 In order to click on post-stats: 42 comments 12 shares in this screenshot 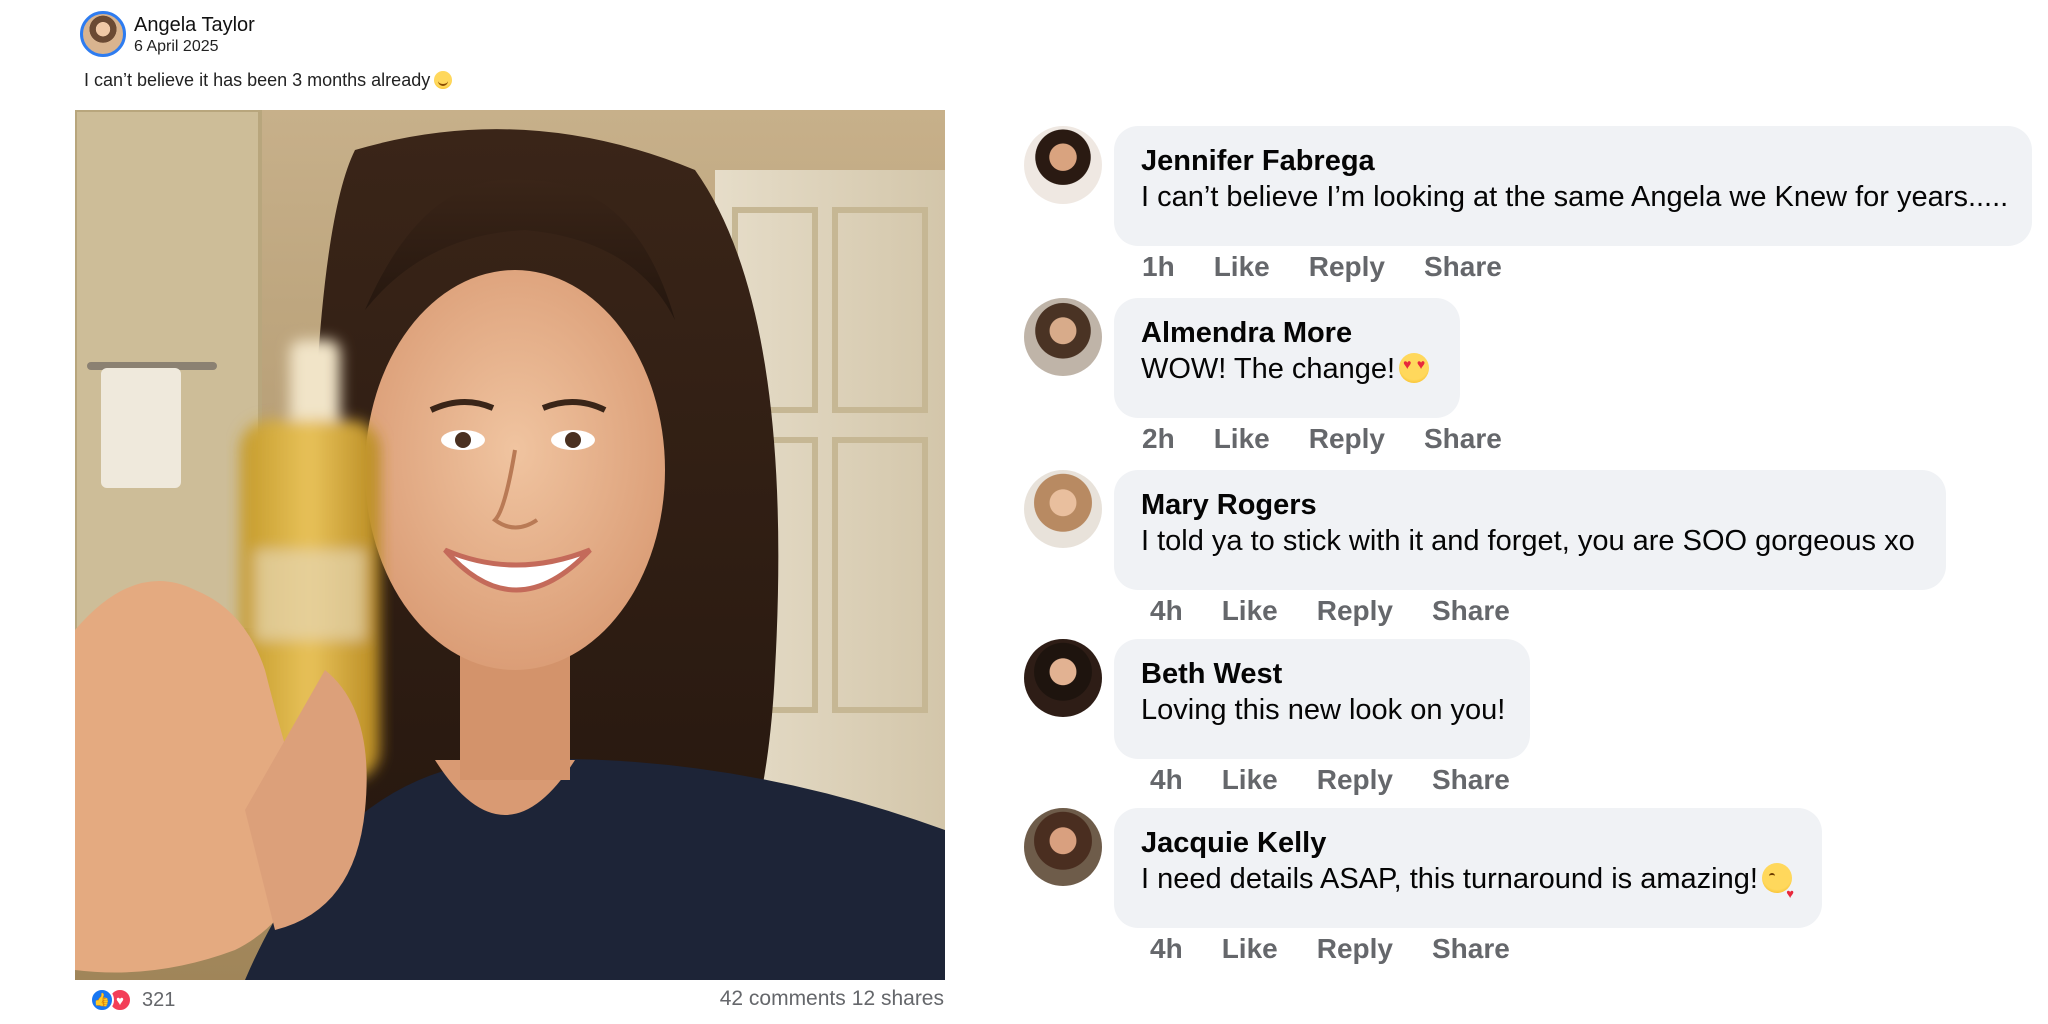, I will do `click(832, 999)`.